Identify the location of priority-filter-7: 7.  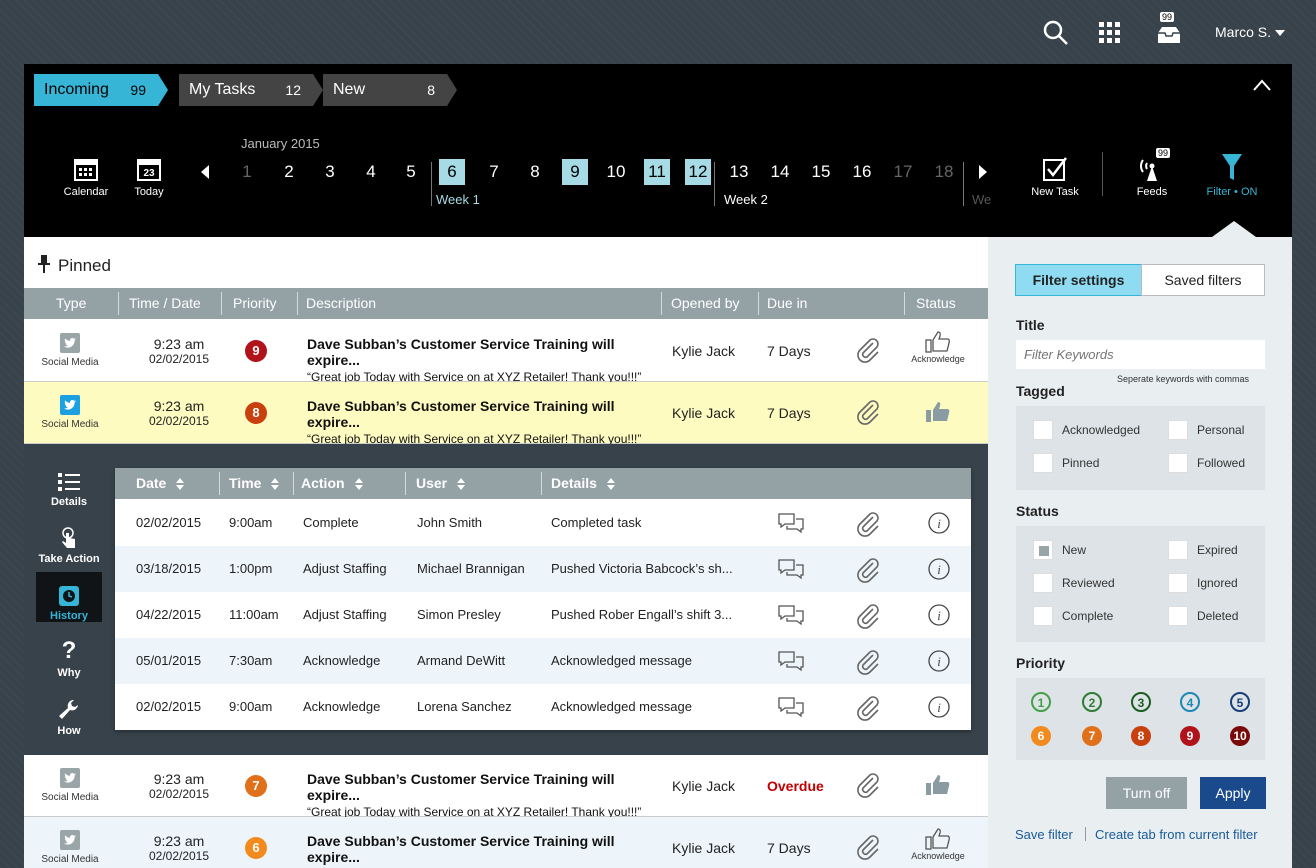
(1092, 736).